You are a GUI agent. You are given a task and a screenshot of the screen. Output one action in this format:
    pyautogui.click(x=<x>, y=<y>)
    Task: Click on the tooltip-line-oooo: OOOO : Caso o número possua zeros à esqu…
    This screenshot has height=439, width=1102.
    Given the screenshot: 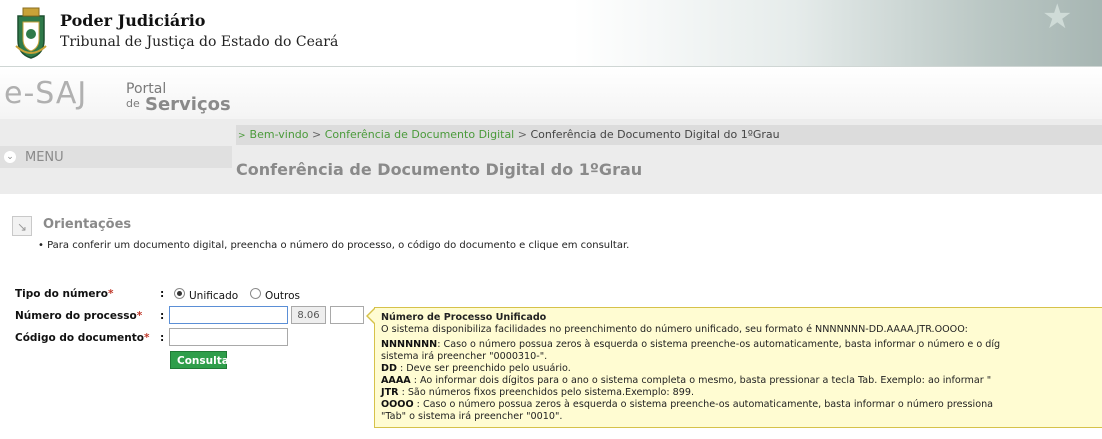 What is the action you would take?
    pyautogui.click(x=687, y=405)
    